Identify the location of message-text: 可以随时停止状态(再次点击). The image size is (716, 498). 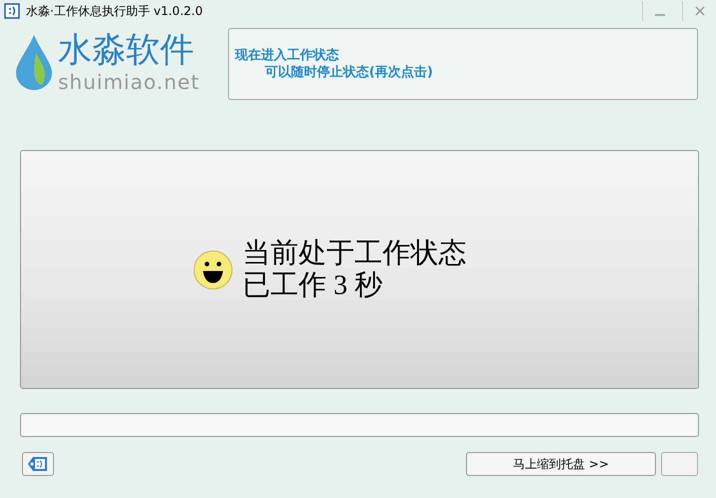
(349, 72).